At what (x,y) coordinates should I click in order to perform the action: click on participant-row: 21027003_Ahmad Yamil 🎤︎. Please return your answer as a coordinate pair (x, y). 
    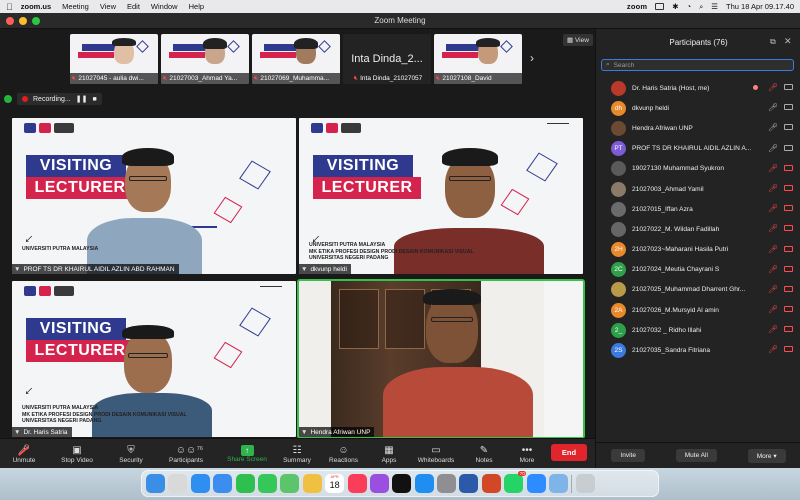
    Looking at the image, I should click on (698, 189).